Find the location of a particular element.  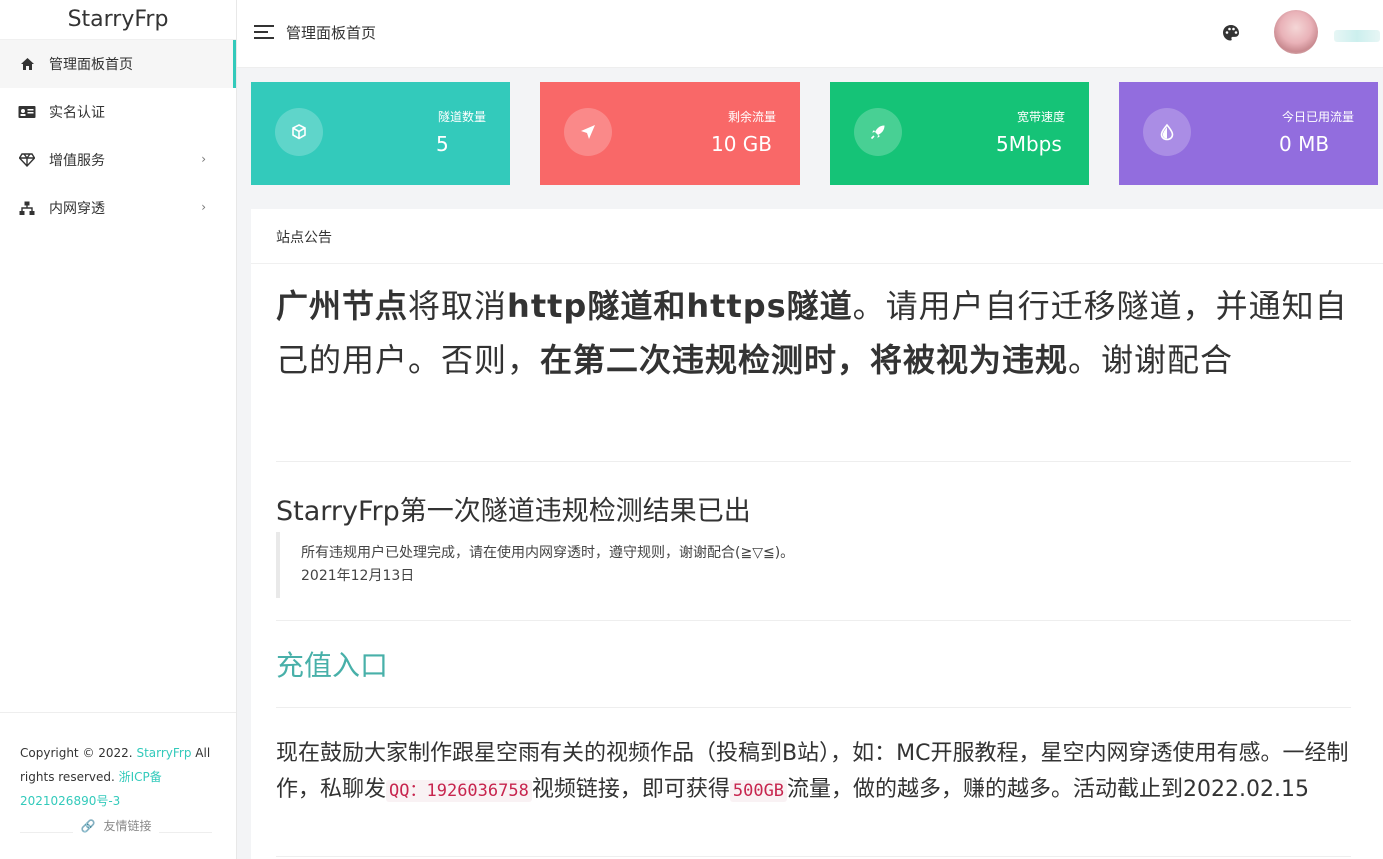

home-icon is located at coordinates (27, 64).